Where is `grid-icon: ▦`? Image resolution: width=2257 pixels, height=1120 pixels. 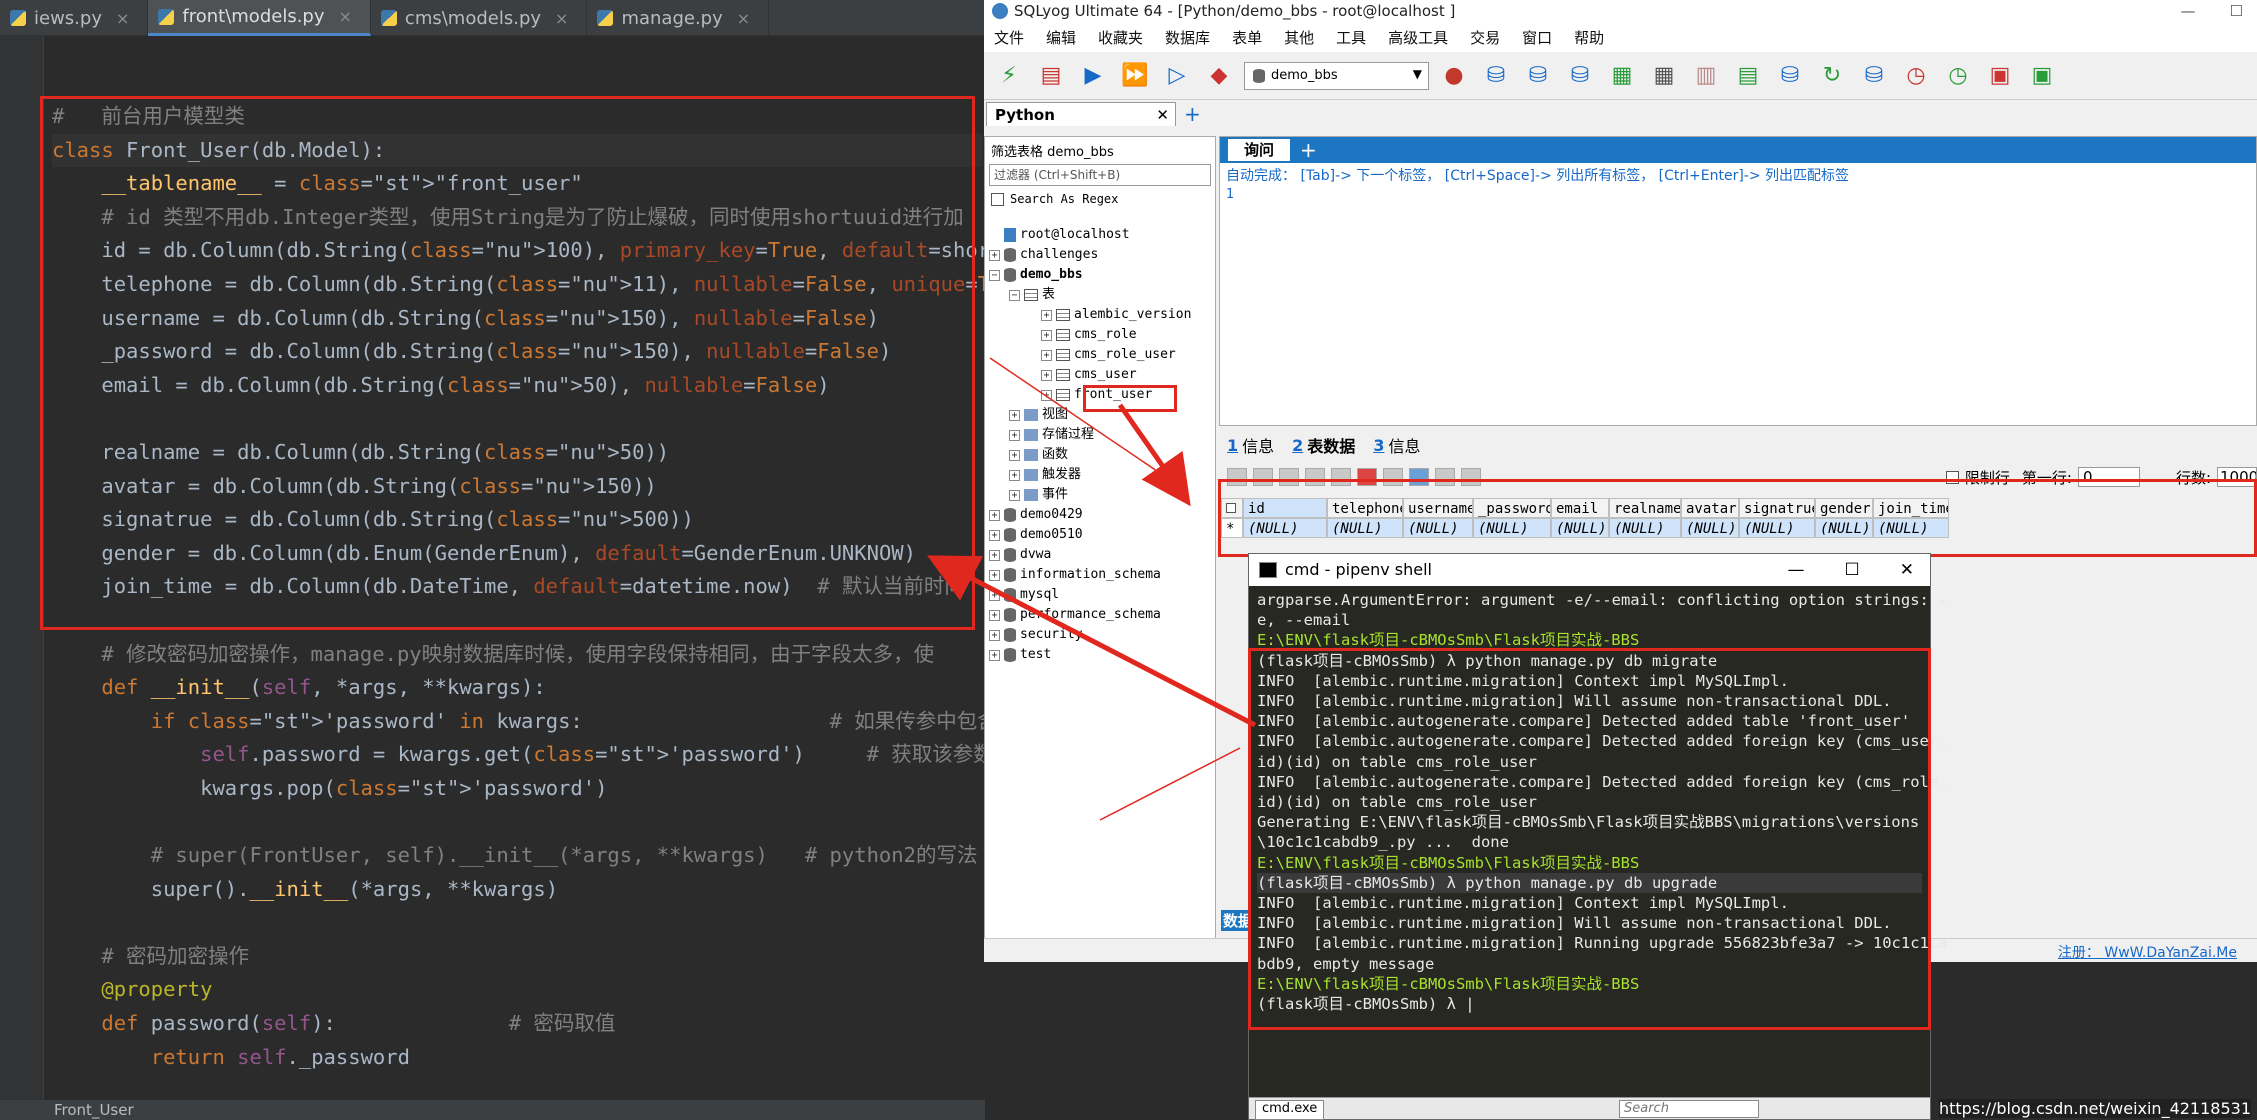 grid-icon: ▦ is located at coordinates (1664, 76).